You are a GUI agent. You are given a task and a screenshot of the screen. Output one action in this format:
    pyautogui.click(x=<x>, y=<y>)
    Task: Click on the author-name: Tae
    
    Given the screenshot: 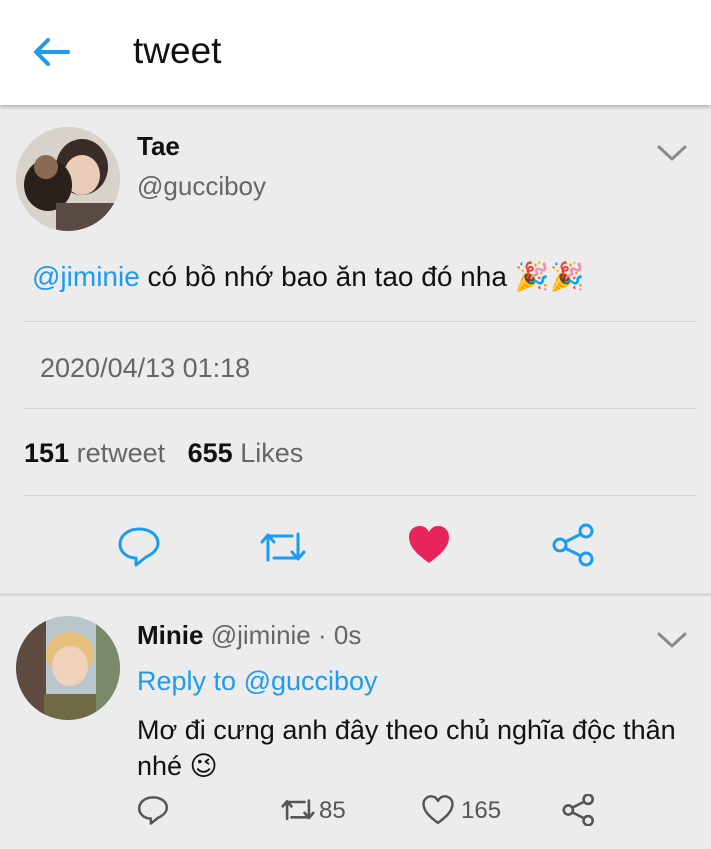 What is the action you would take?
    pyautogui.click(x=158, y=146)
    